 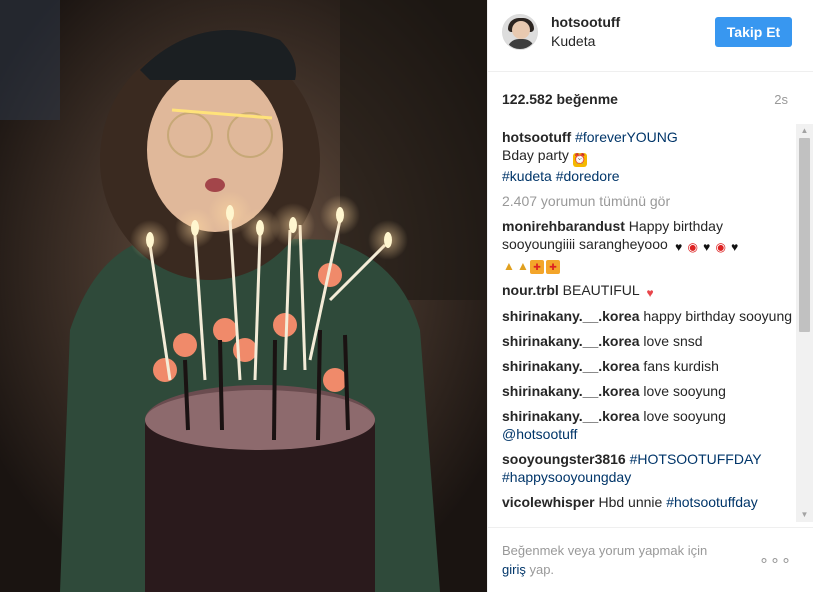 I want to click on comment-text: fans kurdish, so click(x=681, y=366).